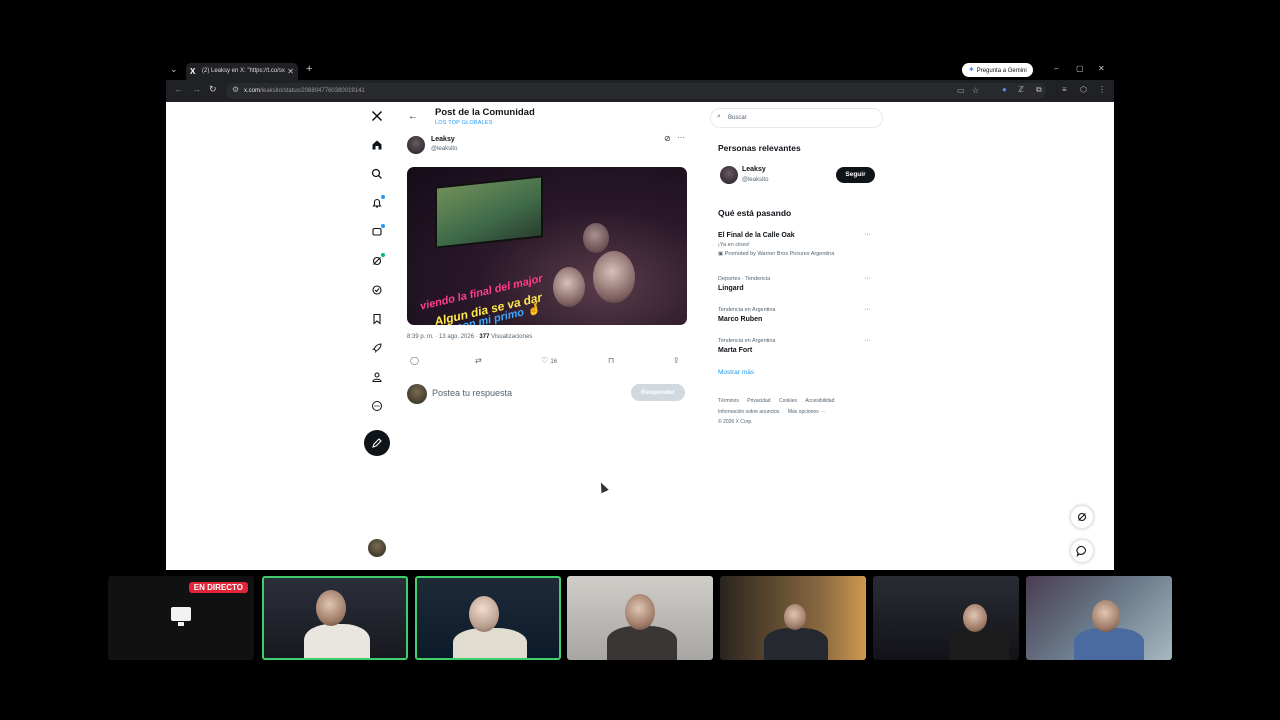 The image size is (1280, 720). I want to click on bookmarks-icon, so click(377, 319).